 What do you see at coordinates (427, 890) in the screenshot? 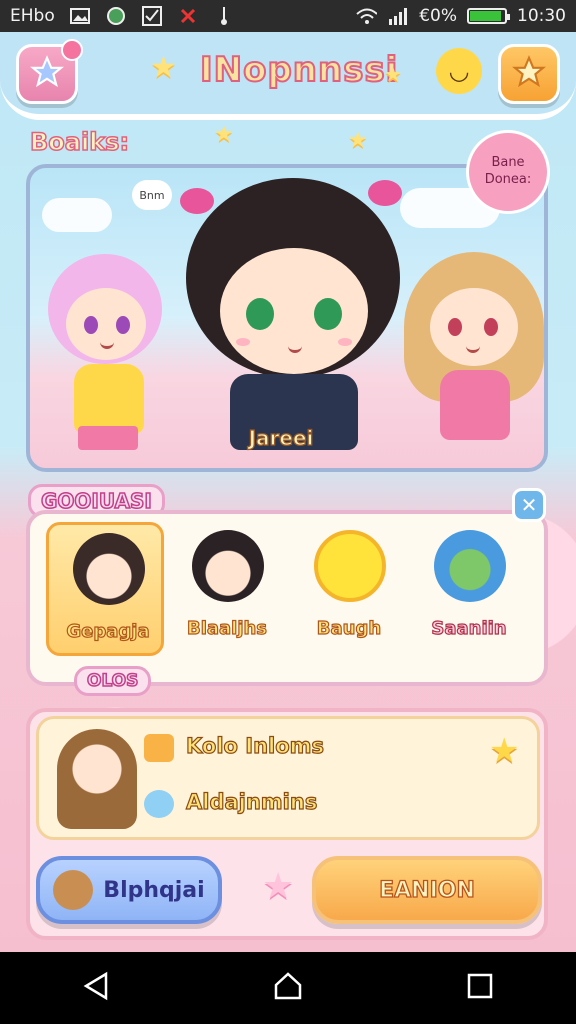
I see `action-button: EANION` at bounding box center [427, 890].